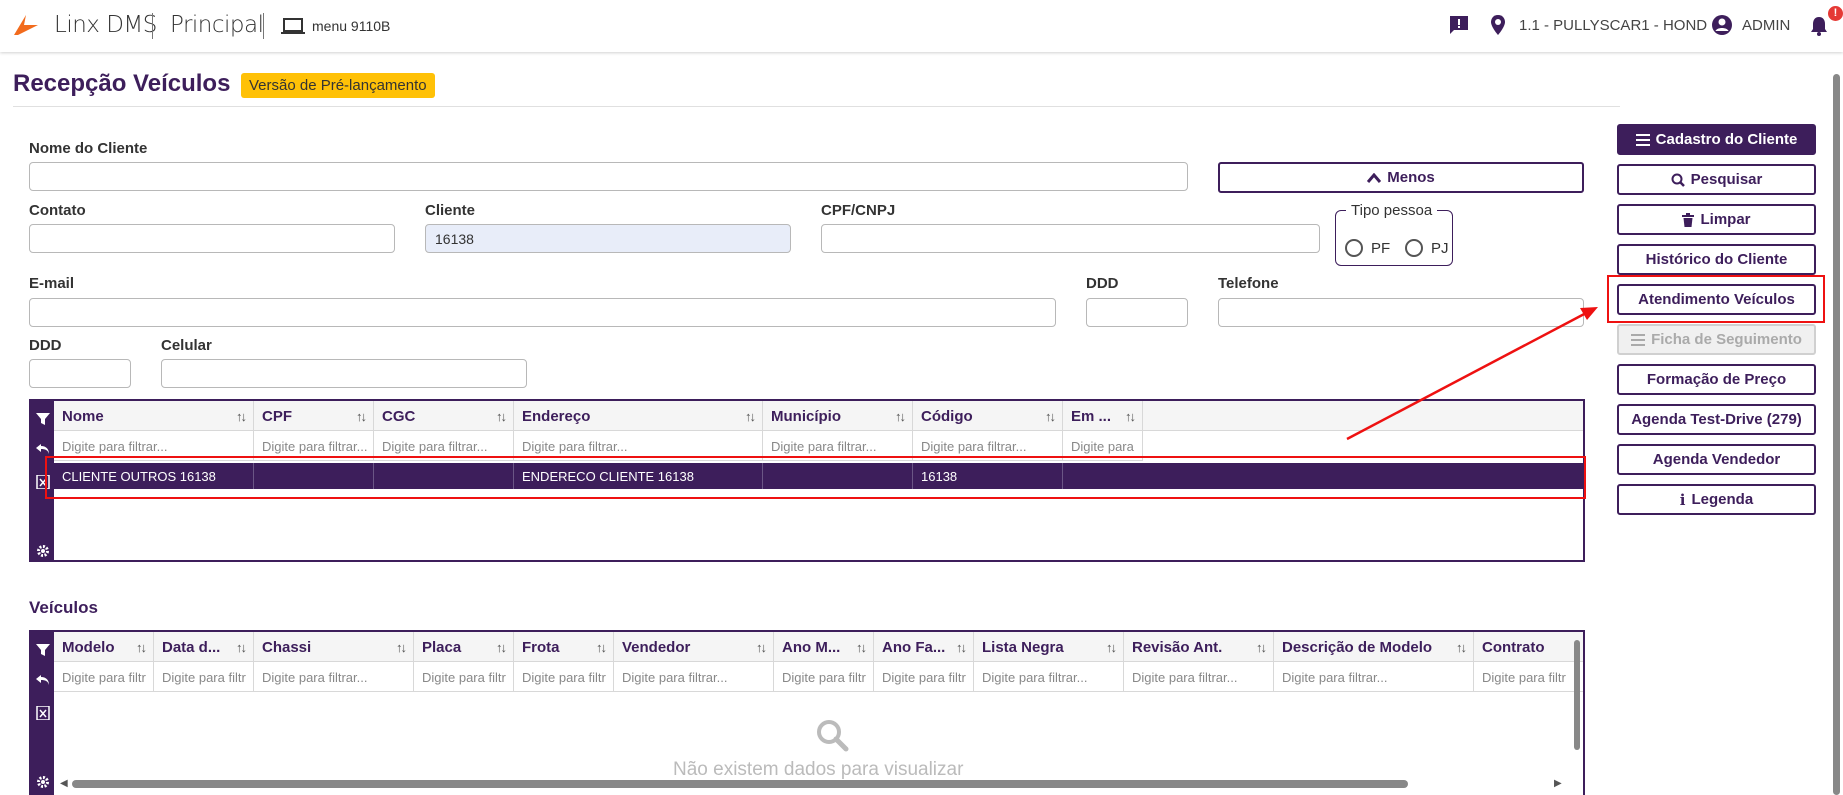 The width and height of the screenshot is (1843, 795). Describe the element at coordinates (1716, 179) in the screenshot. I see `pesquisar-button: Pesquisar` at that location.